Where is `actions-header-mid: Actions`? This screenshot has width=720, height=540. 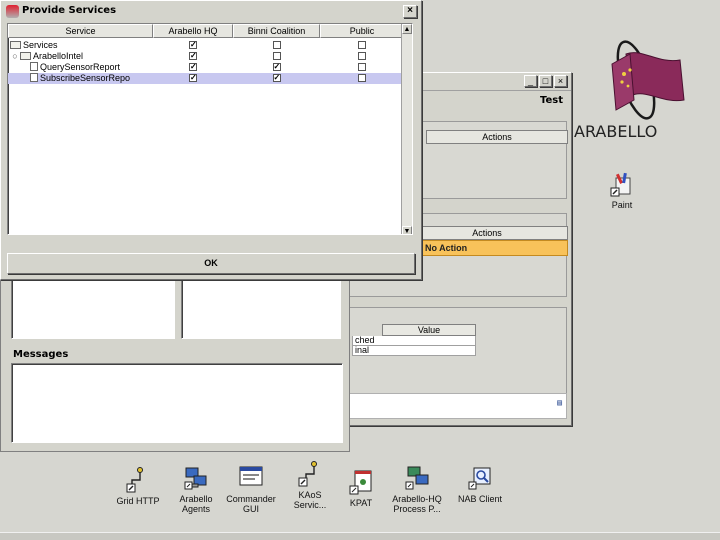 actions-header-mid: Actions is located at coordinates (487, 233).